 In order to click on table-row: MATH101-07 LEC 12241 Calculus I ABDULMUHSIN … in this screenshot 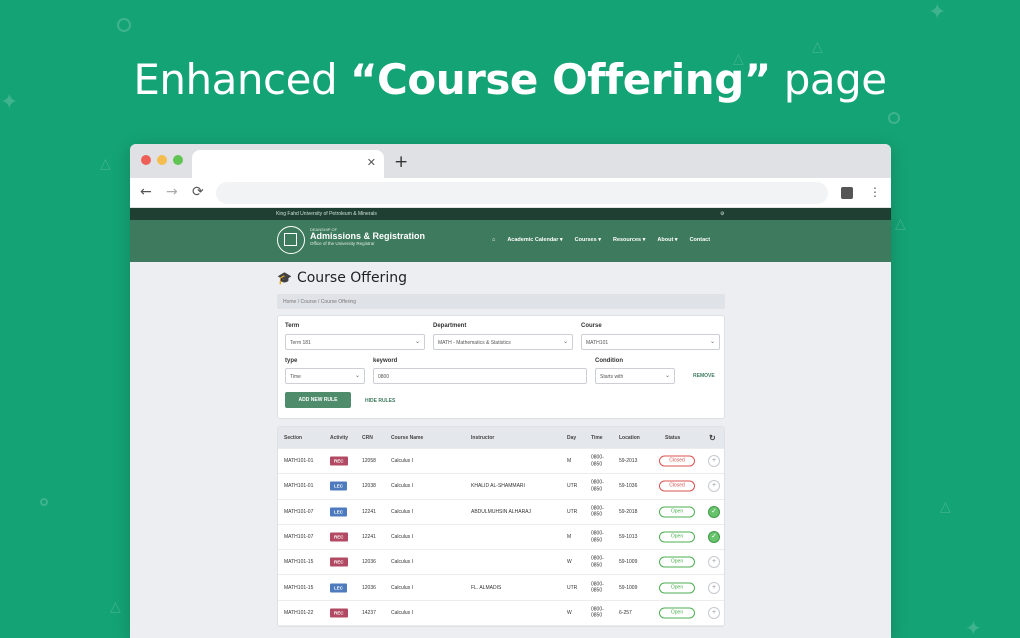, I will do `click(501, 512)`.